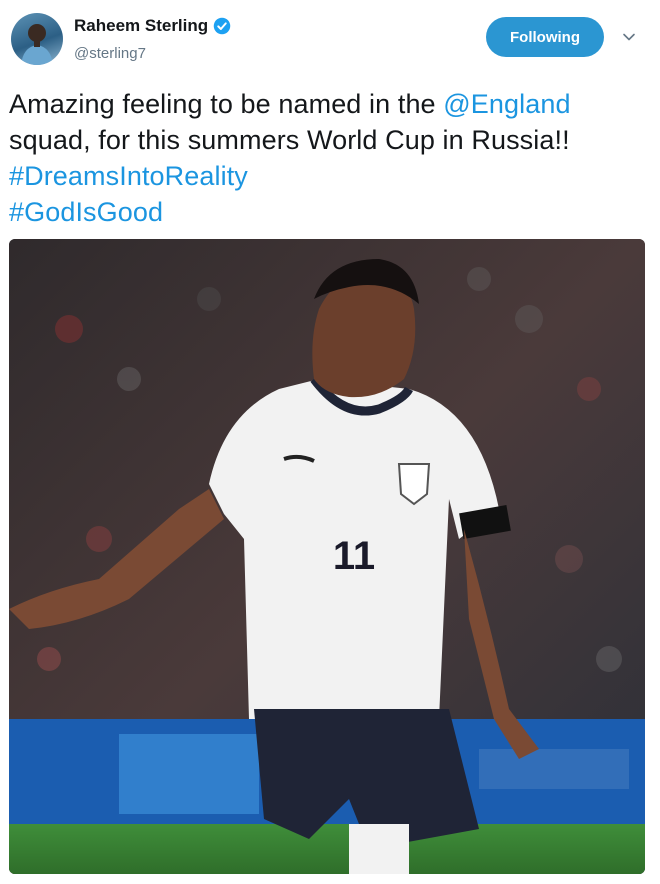 Image resolution: width=660 pixels, height=884 pixels. Describe the element at coordinates (330, 40) in the screenshot. I see `tweet-header: Raheem Sterling @sterling7 Following` at that location.